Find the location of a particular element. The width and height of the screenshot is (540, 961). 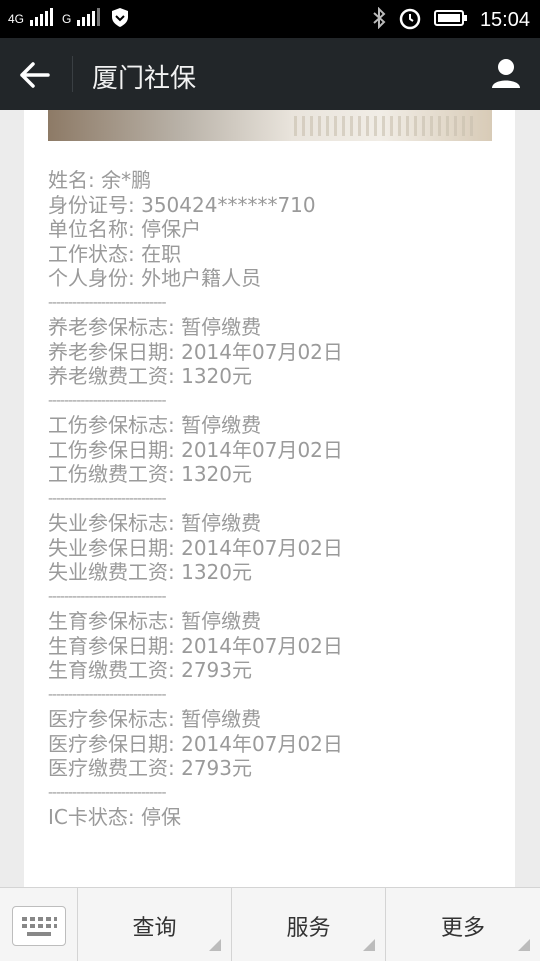

info-line: 身份证号: 350424******710 is located at coordinates (182, 204).